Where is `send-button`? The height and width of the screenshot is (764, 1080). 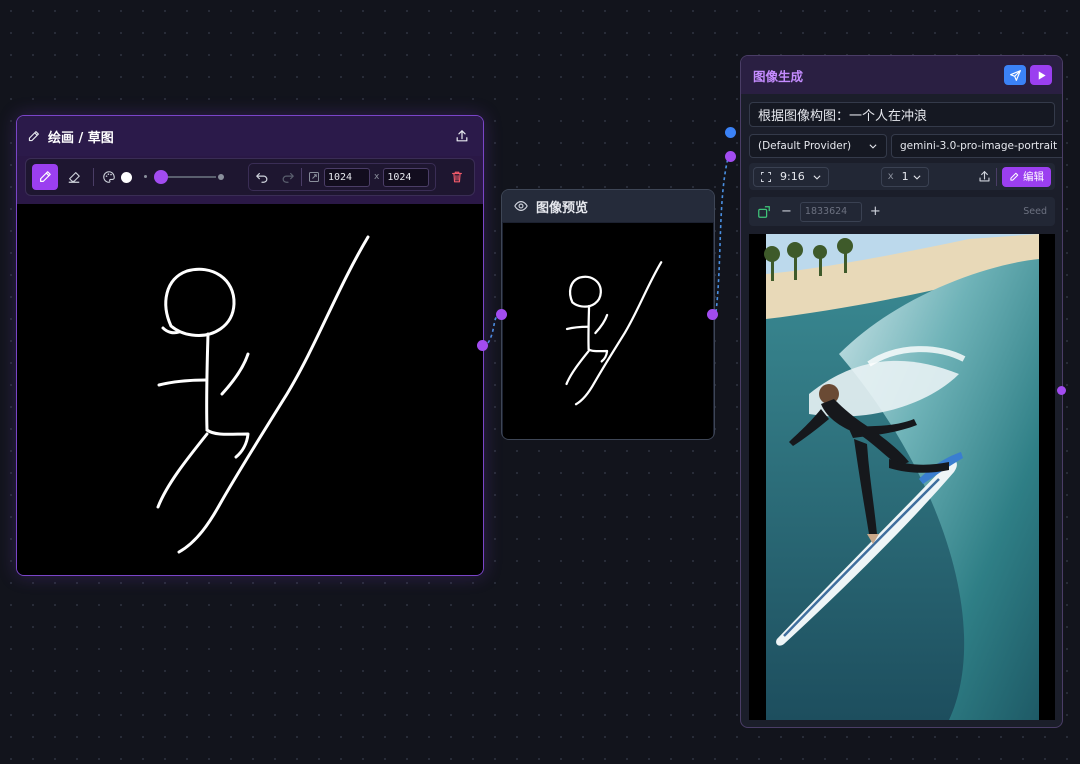
send-button is located at coordinates (1015, 75).